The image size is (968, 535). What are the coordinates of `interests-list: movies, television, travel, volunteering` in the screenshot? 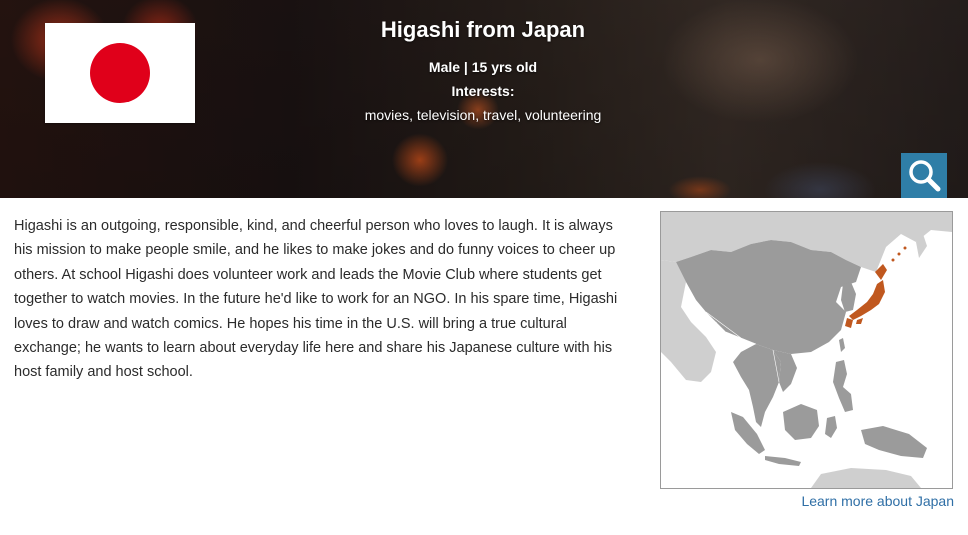 It's located at (483, 115).